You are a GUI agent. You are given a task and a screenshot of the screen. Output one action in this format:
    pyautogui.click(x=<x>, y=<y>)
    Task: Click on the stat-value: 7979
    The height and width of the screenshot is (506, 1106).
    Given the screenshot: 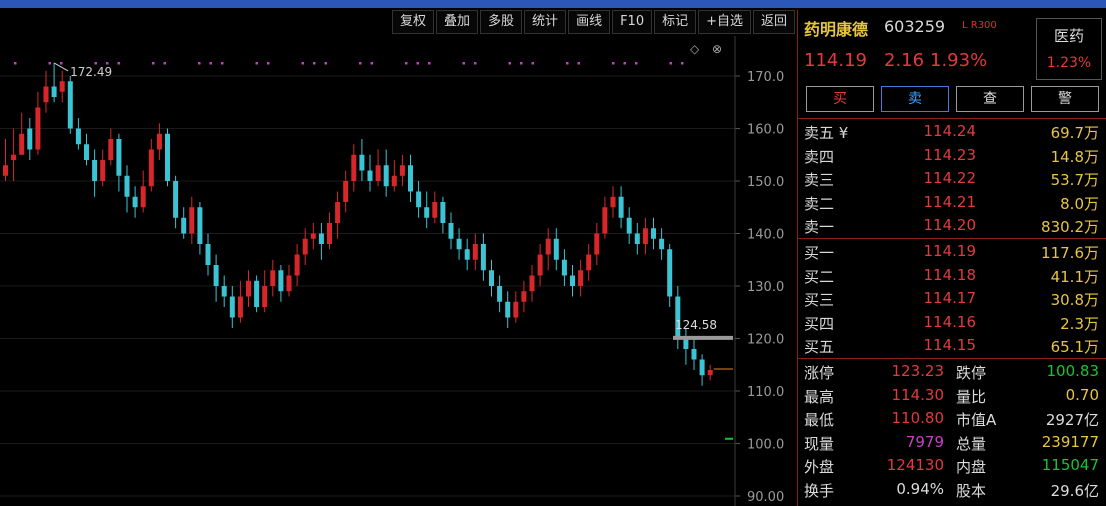 What is the action you would take?
    pyautogui.click(x=924, y=441)
    